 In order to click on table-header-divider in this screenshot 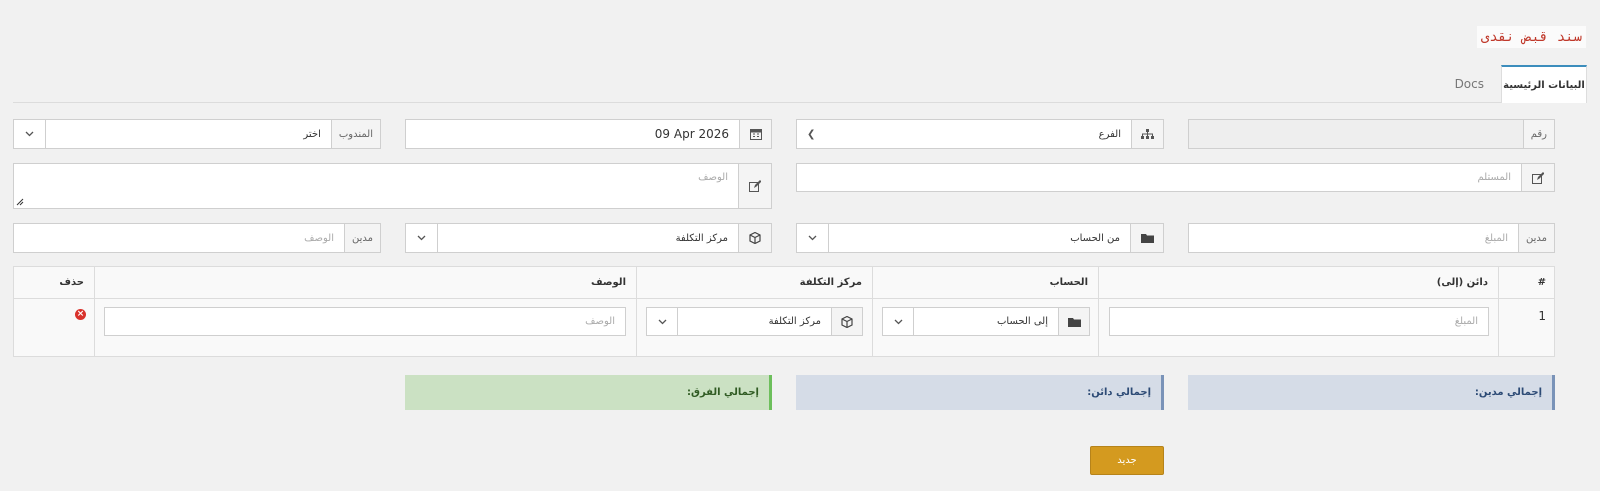, I will do `click(784, 298)`.